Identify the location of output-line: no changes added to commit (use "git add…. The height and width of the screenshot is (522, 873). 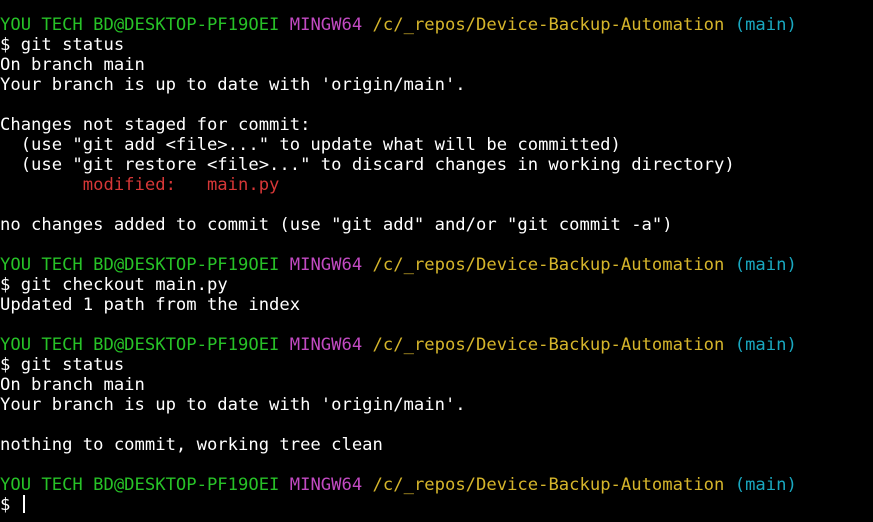
(336, 225).